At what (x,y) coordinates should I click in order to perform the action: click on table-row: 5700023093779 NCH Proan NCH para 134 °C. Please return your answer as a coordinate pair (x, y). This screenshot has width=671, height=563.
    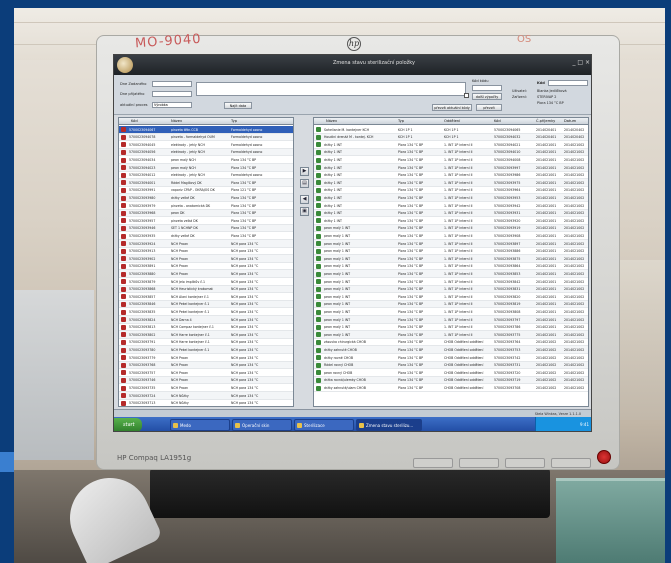
    Looking at the image, I should click on (206, 358).